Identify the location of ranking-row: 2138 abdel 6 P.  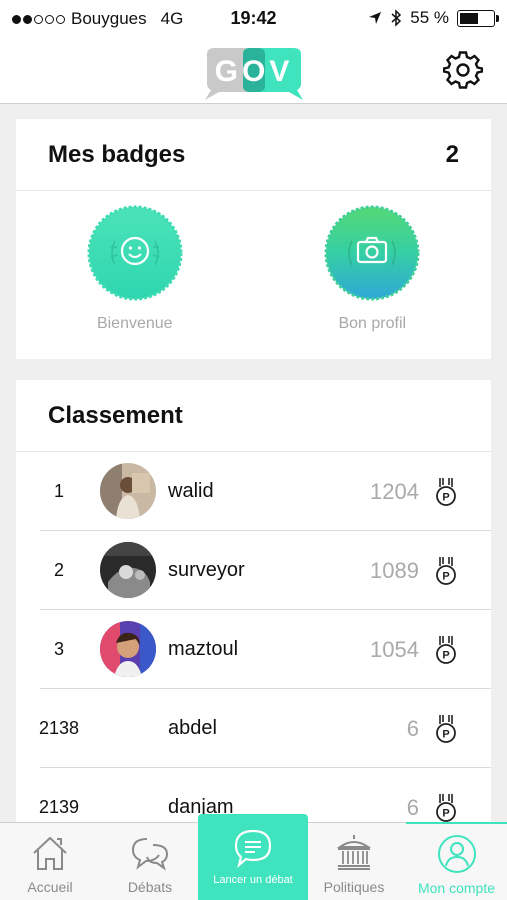
(253, 728).